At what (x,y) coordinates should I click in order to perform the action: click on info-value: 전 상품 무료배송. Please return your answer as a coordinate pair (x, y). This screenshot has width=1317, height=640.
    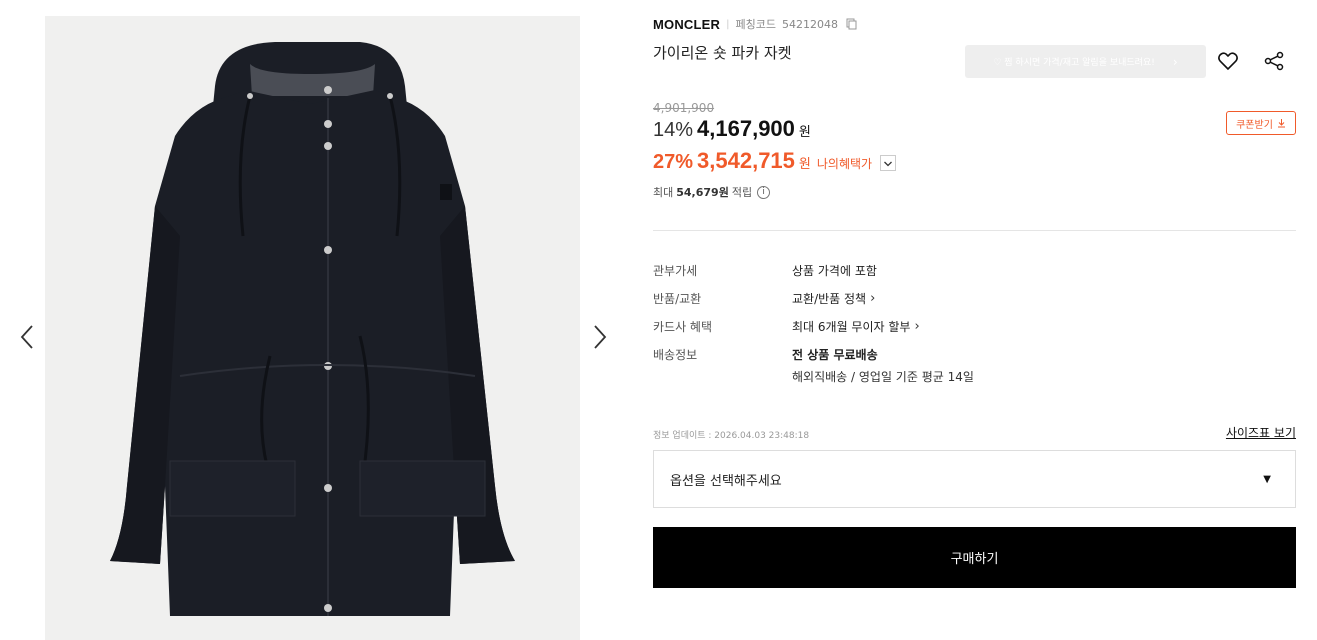
    Looking at the image, I should click on (835, 355).